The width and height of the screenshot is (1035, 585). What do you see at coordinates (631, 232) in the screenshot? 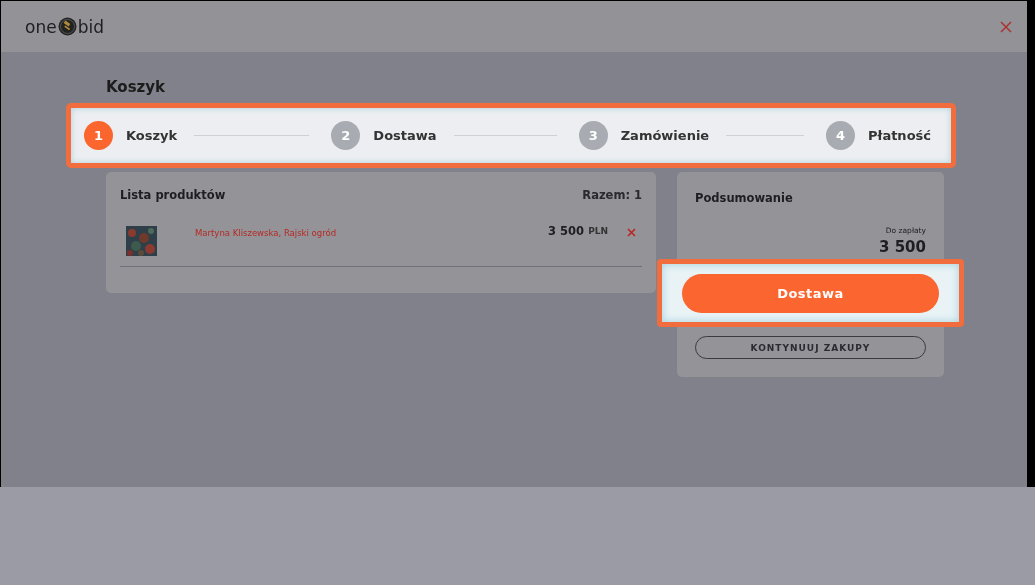
I see `remove-icon` at bounding box center [631, 232].